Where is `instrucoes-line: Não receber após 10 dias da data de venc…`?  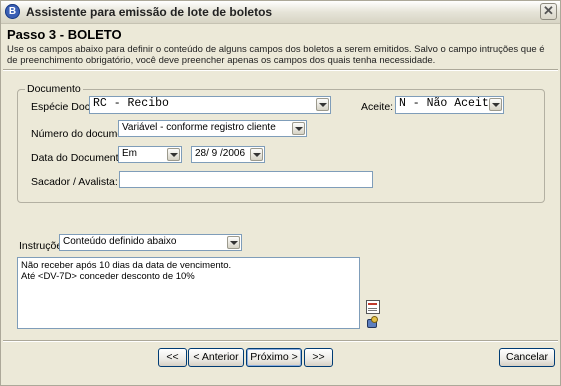 instrucoes-line: Não receber após 10 dias da data de venc… is located at coordinates (126, 265).